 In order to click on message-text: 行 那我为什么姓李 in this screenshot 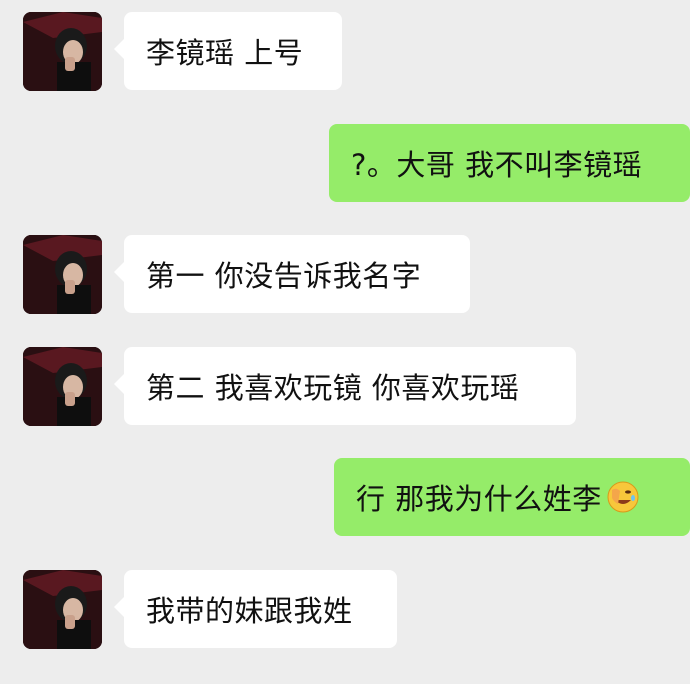, I will do `click(479, 499)`.